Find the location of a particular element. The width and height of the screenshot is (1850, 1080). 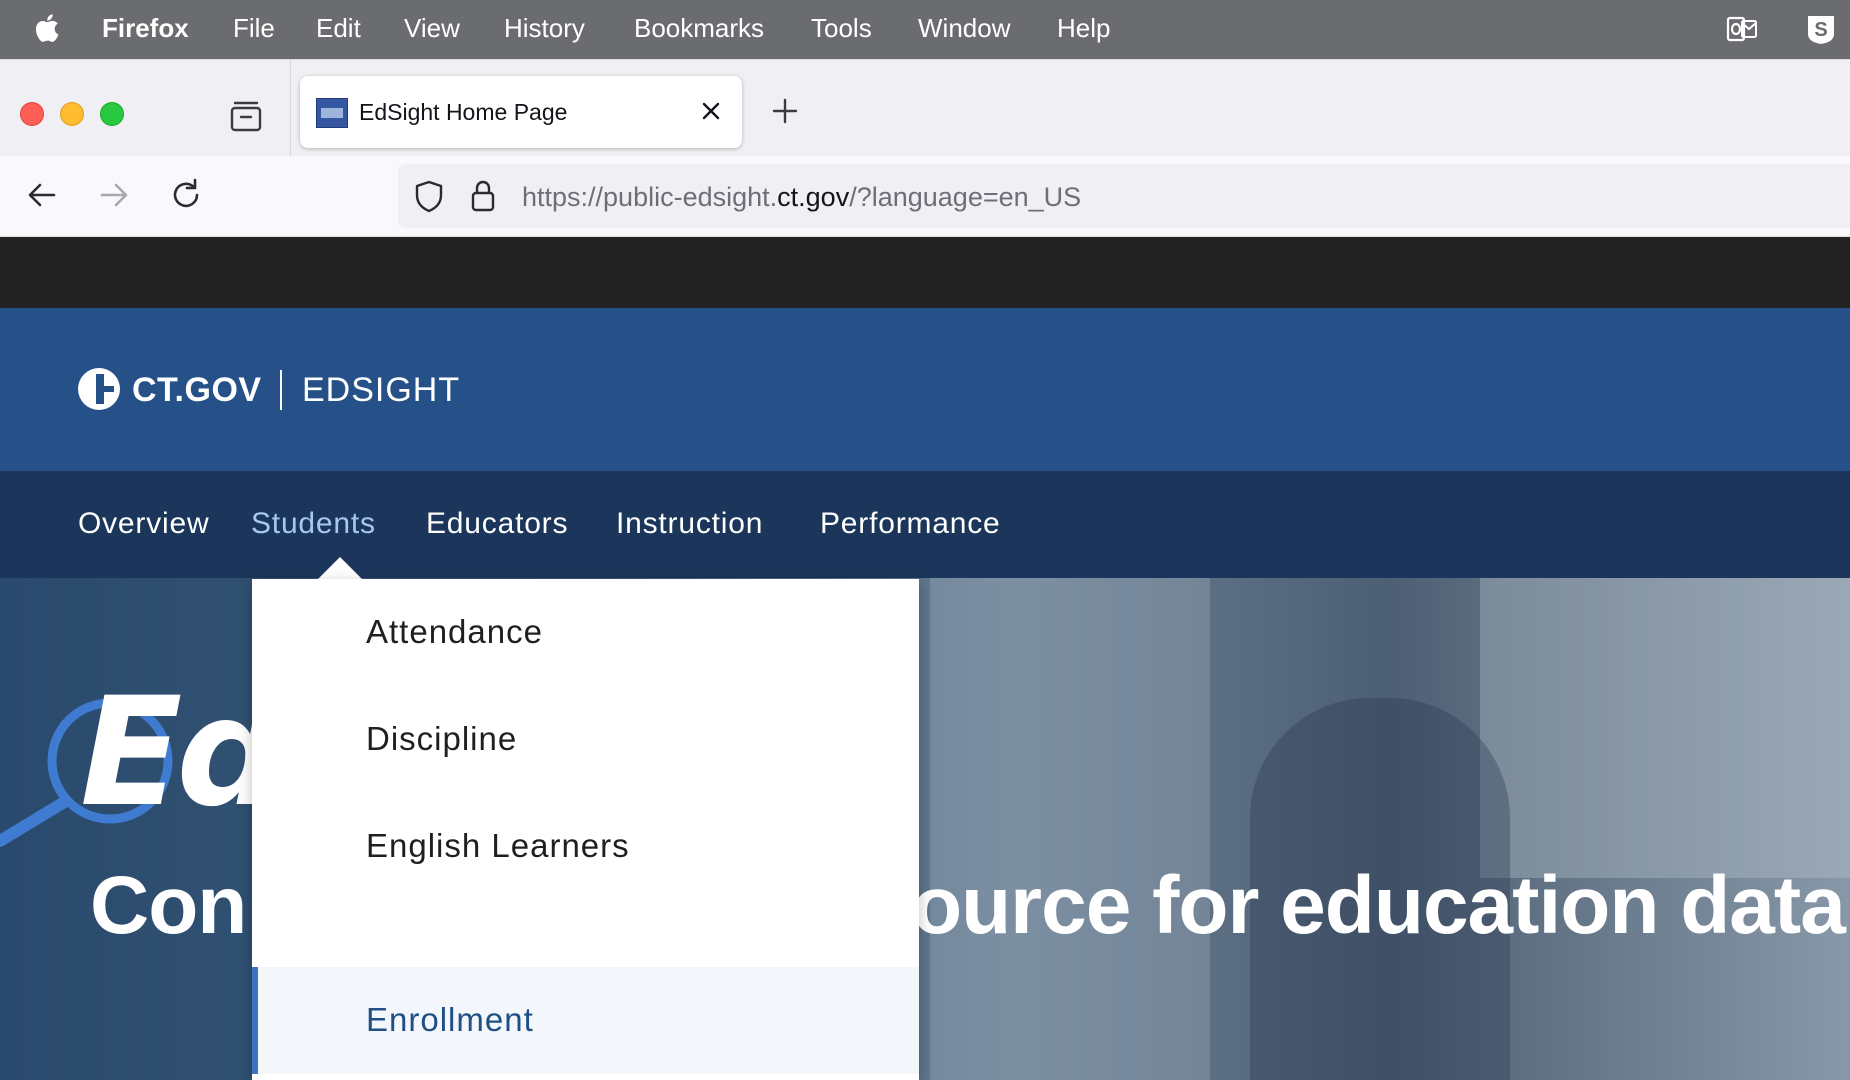

back-arrow-icon is located at coordinates (42, 195).